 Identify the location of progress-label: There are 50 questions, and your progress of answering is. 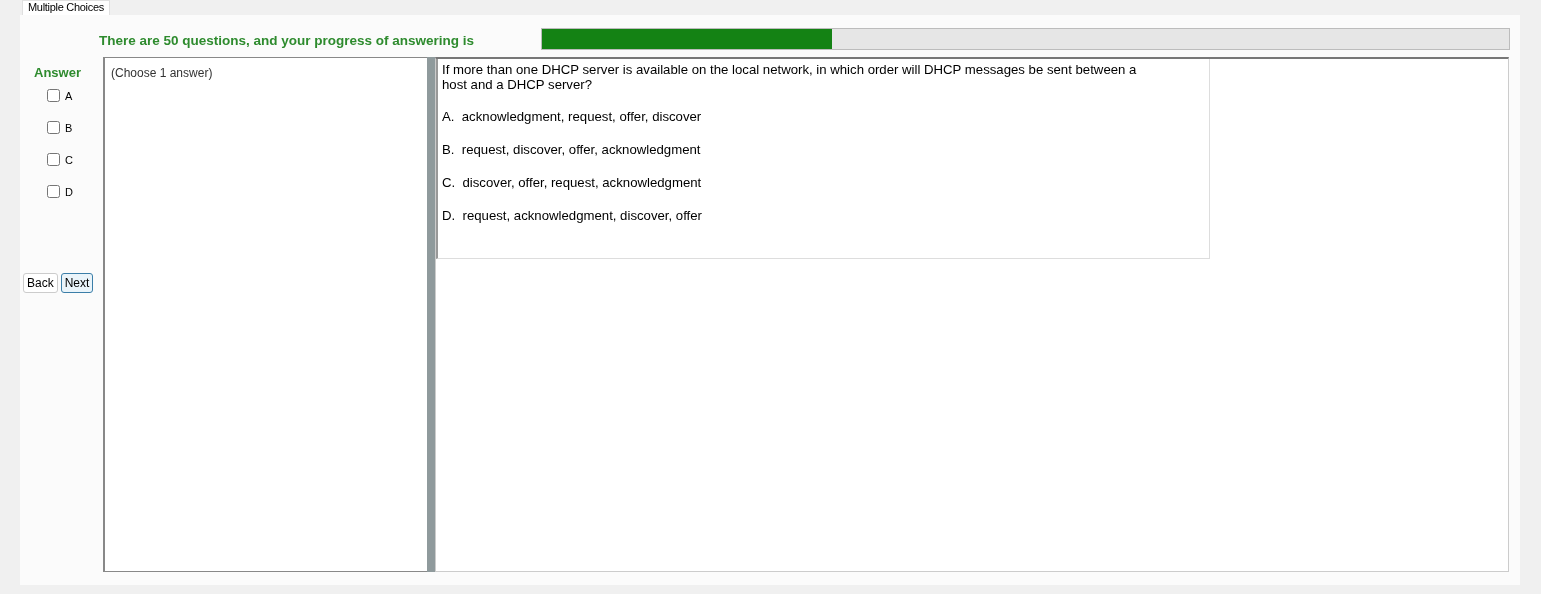
(287, 40).